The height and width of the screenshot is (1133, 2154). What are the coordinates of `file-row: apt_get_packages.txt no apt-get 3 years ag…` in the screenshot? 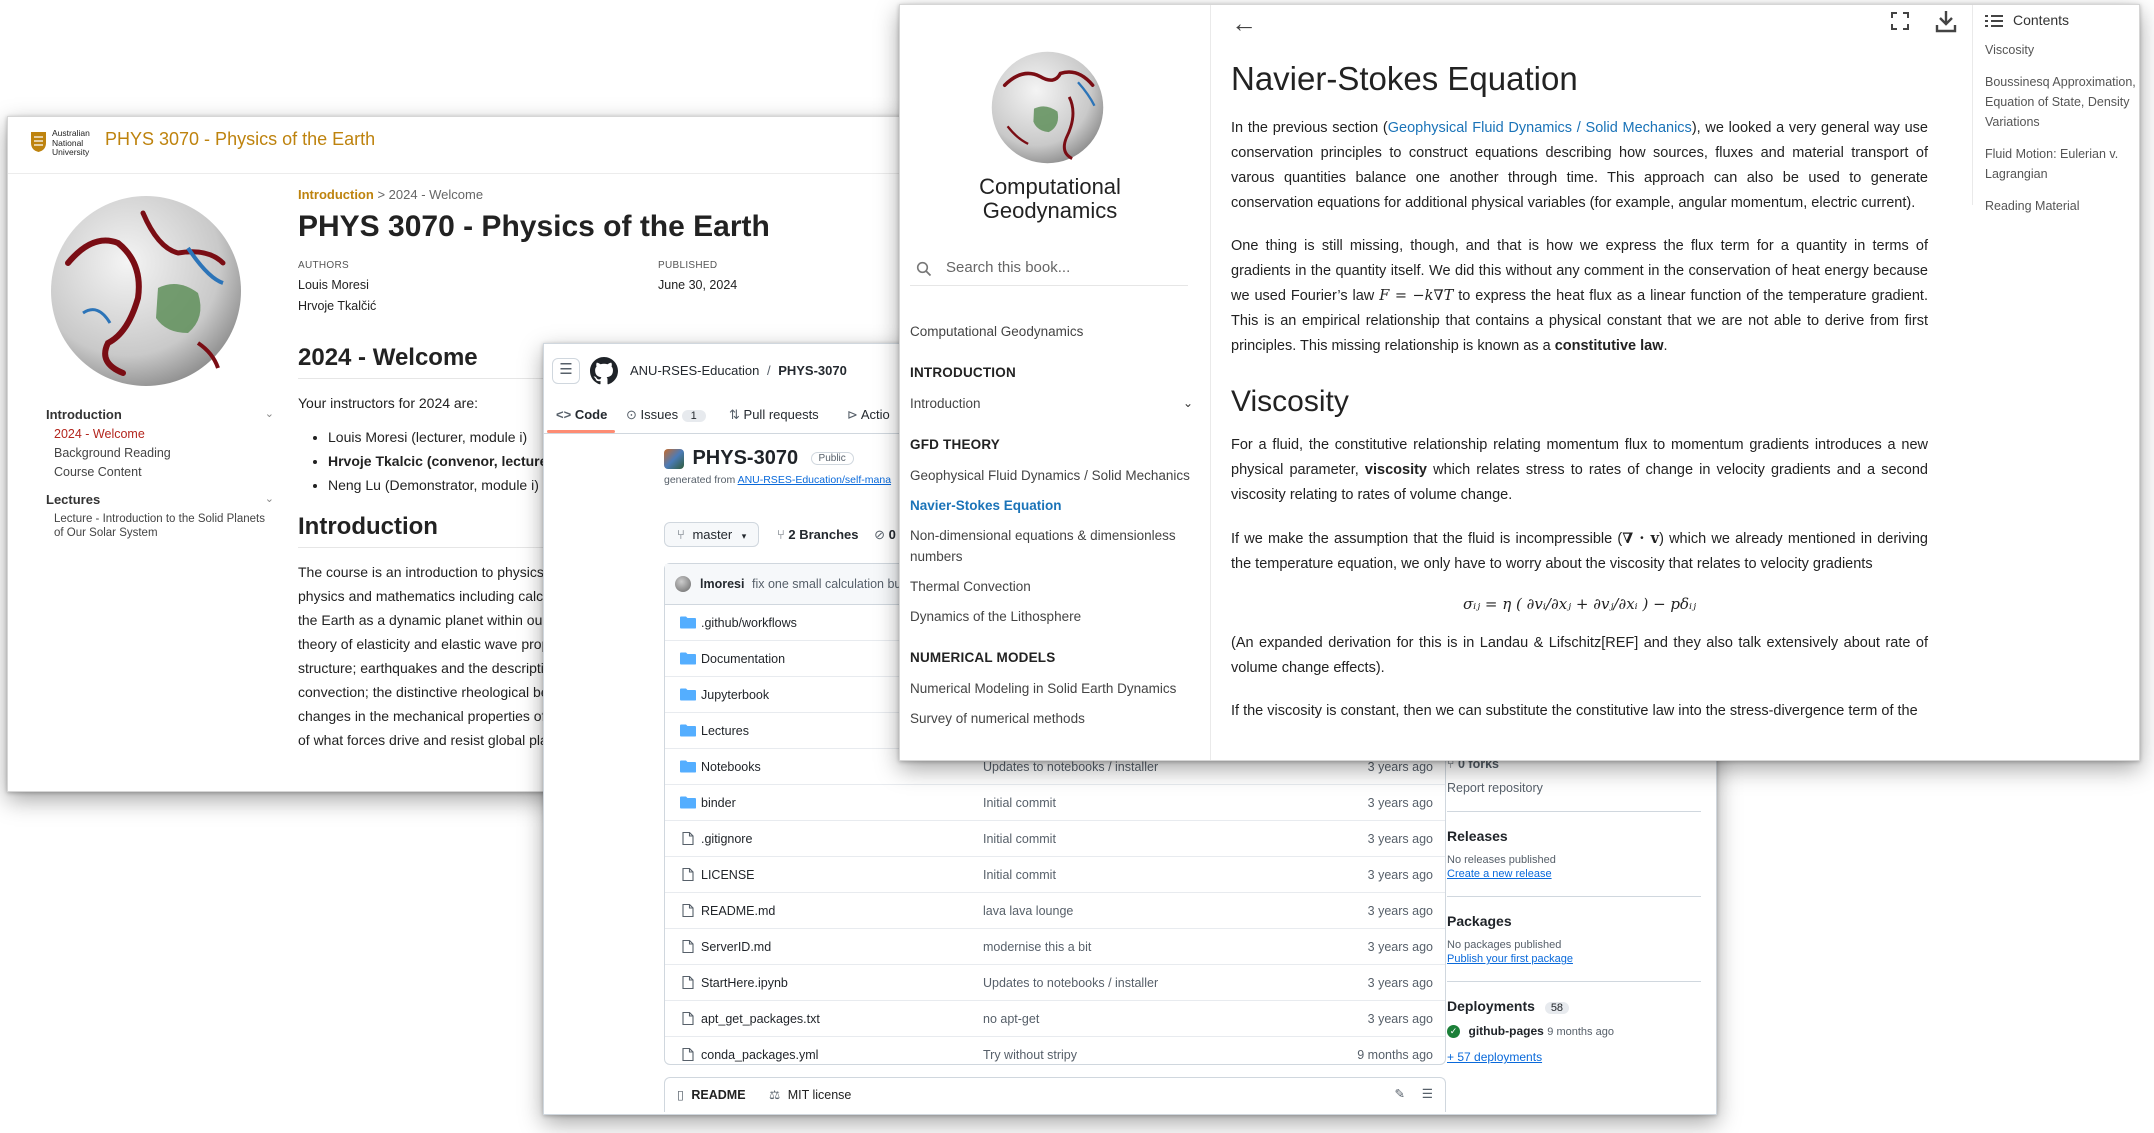 It's located at (1055, 1019).